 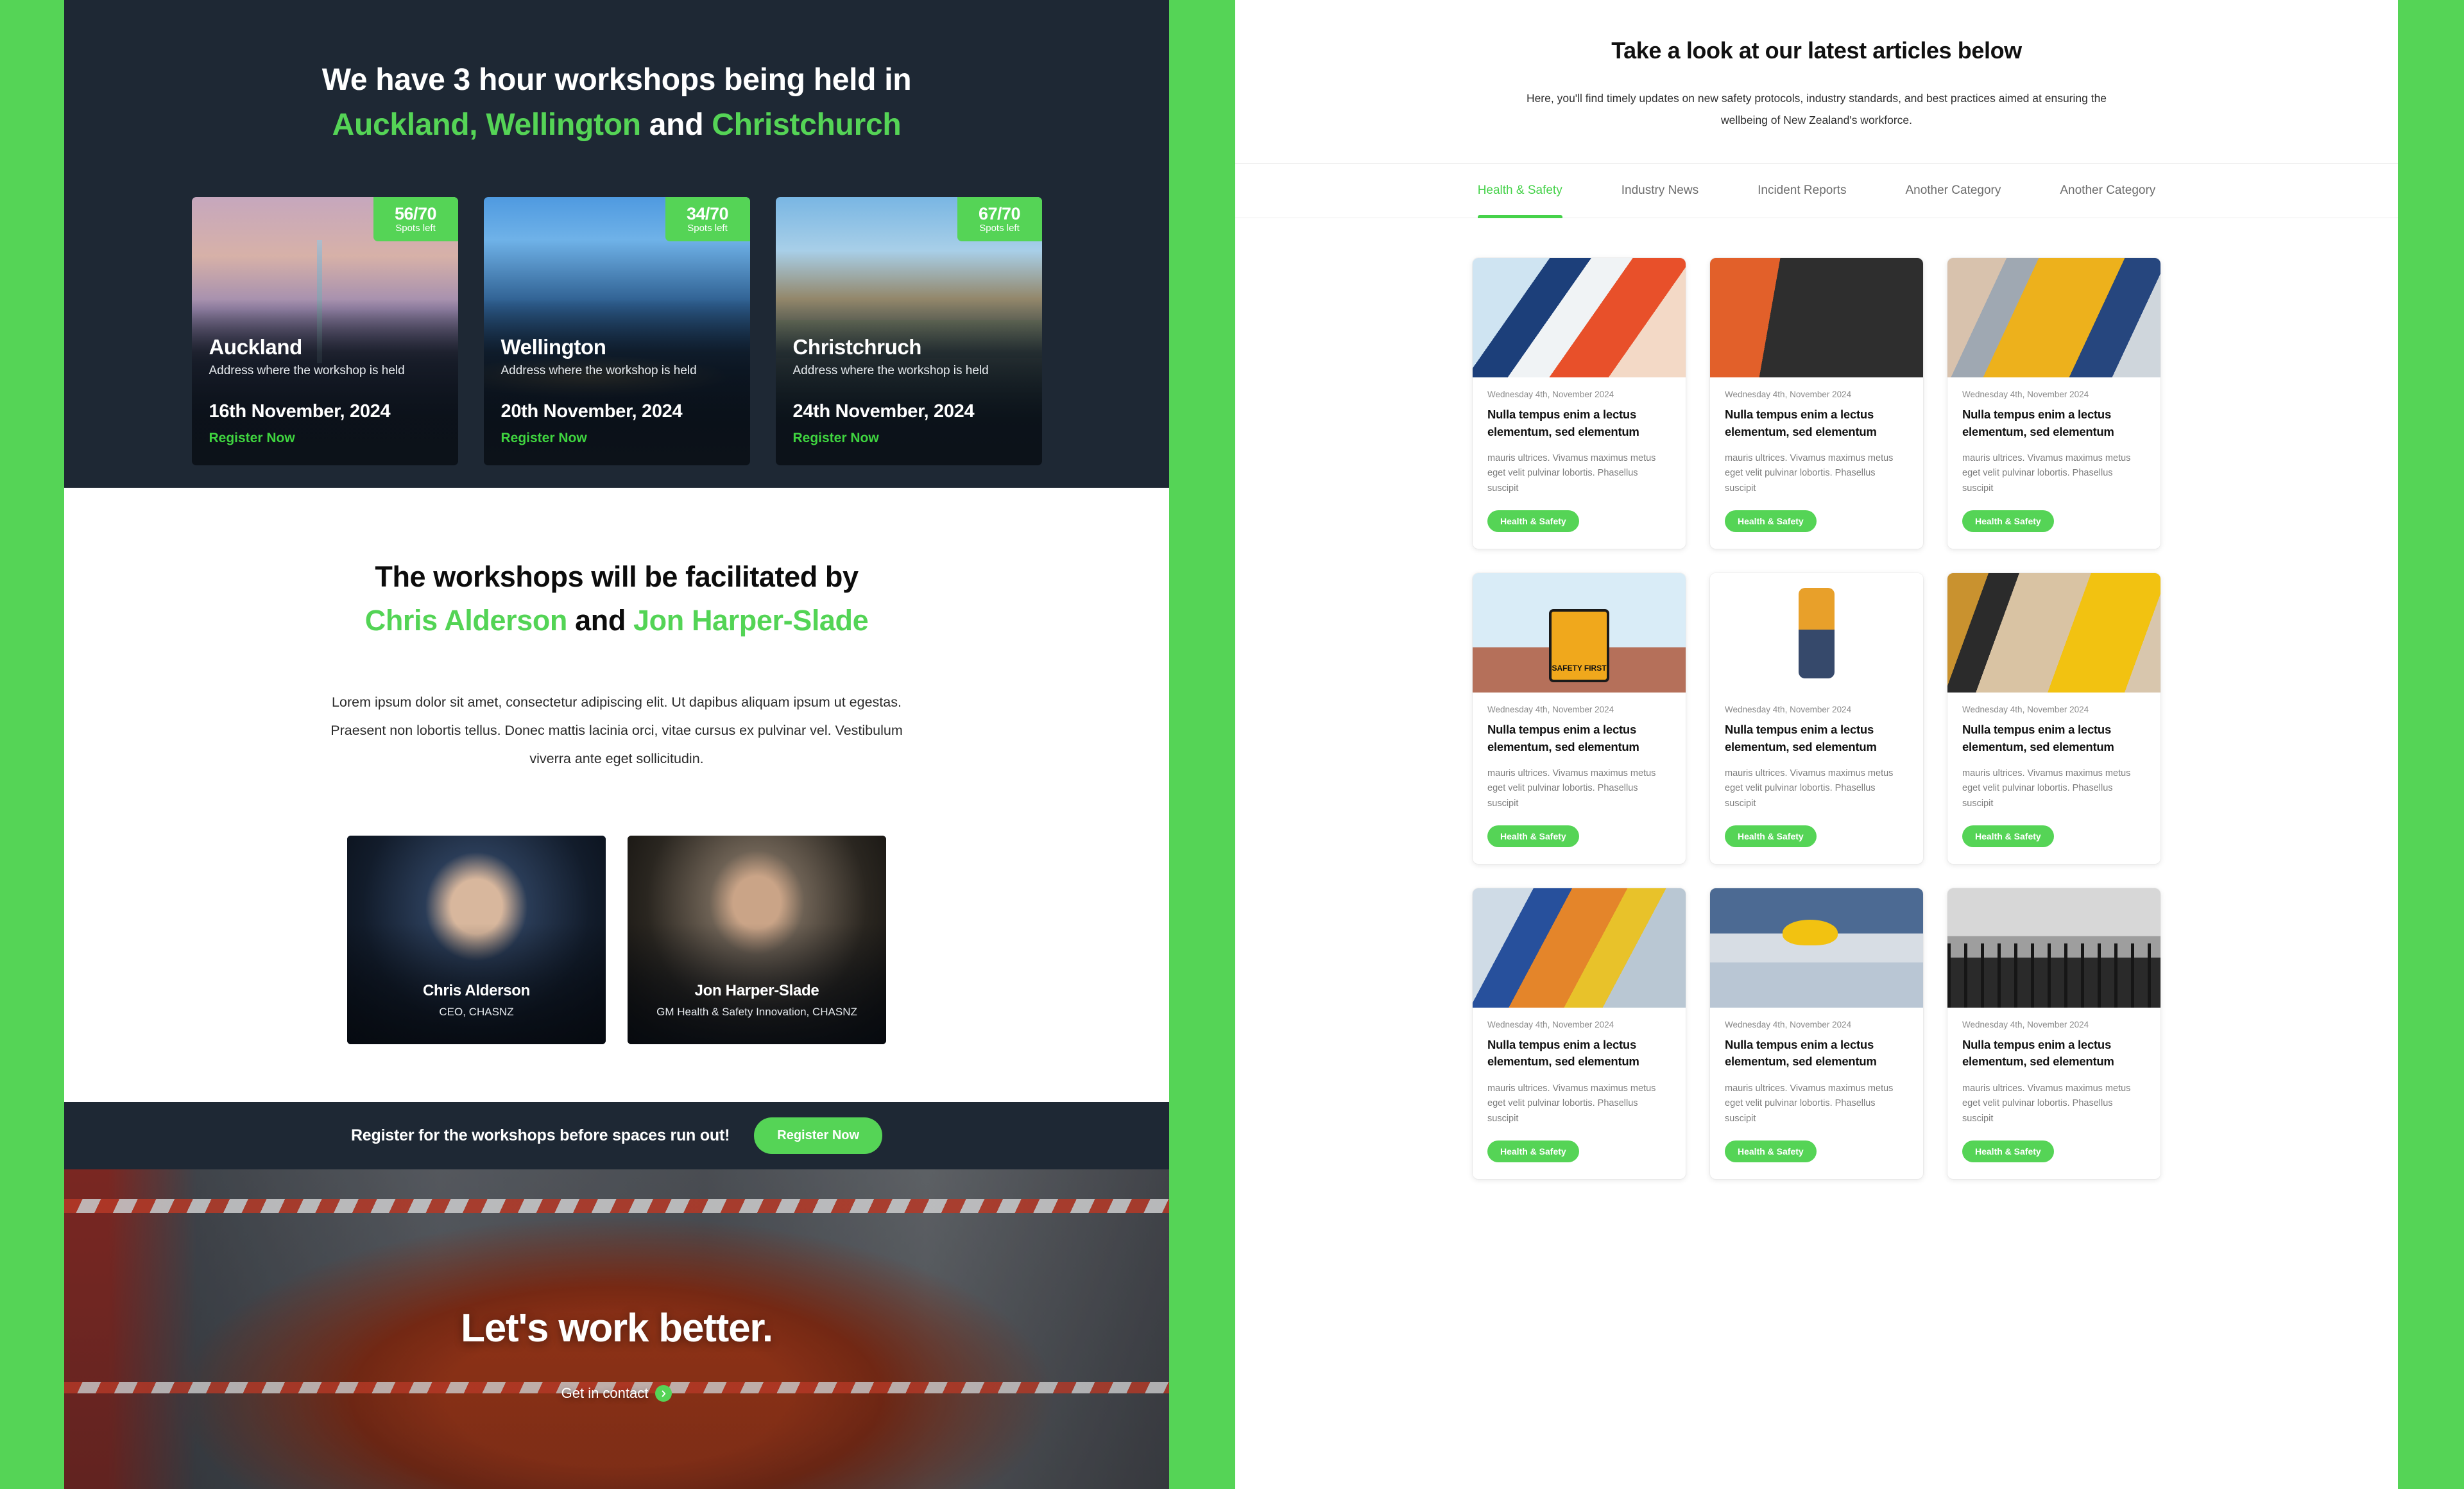 What do you see at coordinates (300, 412) in the screenshot?
I see `workshop-date: 16th November, 2024` at bounding box center [300, 412].